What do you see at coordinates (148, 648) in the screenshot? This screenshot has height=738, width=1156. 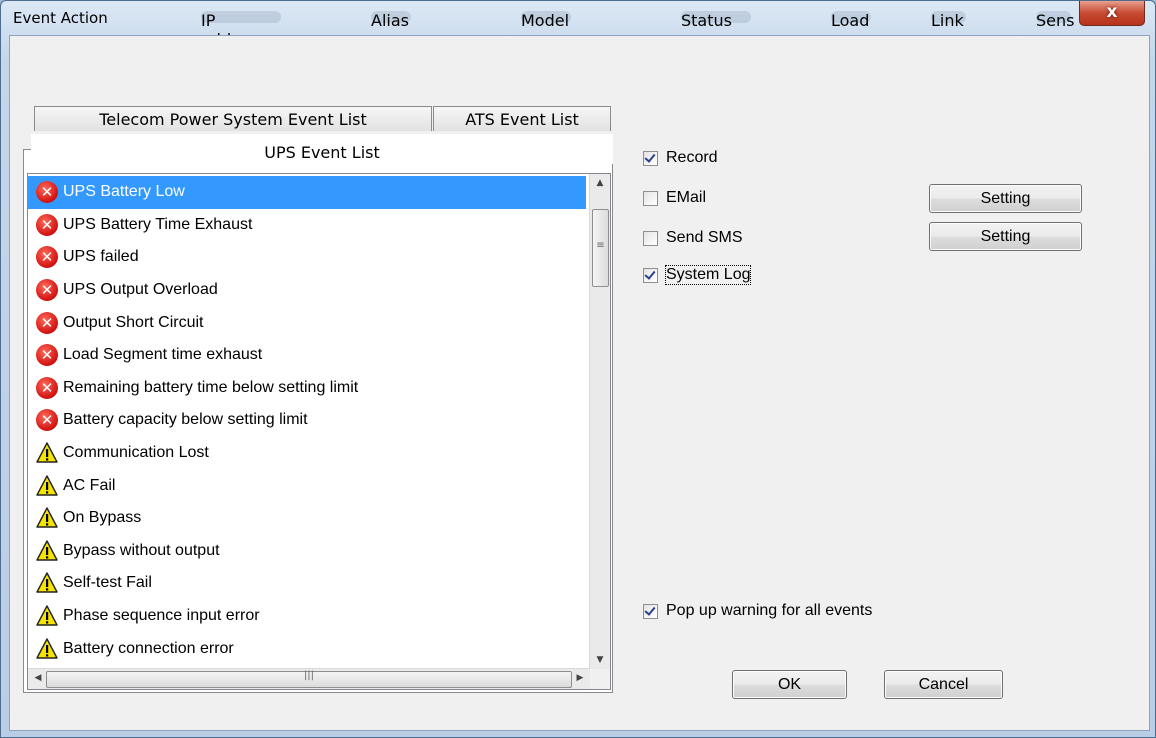 I see `list-item-label: Battery connection error` at bounding box center [148, 648].